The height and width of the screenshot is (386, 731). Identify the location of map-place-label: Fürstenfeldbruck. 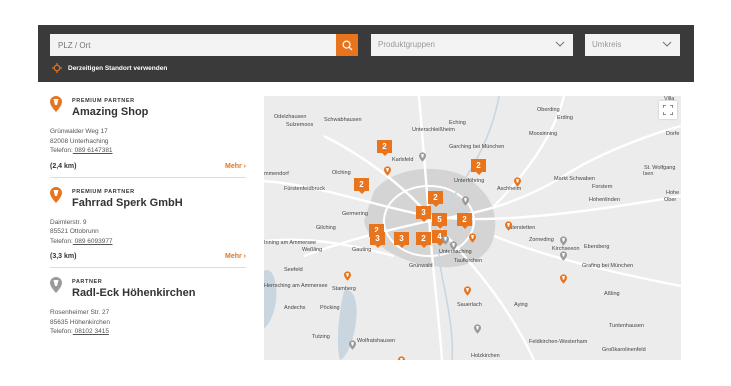
(304, 189).